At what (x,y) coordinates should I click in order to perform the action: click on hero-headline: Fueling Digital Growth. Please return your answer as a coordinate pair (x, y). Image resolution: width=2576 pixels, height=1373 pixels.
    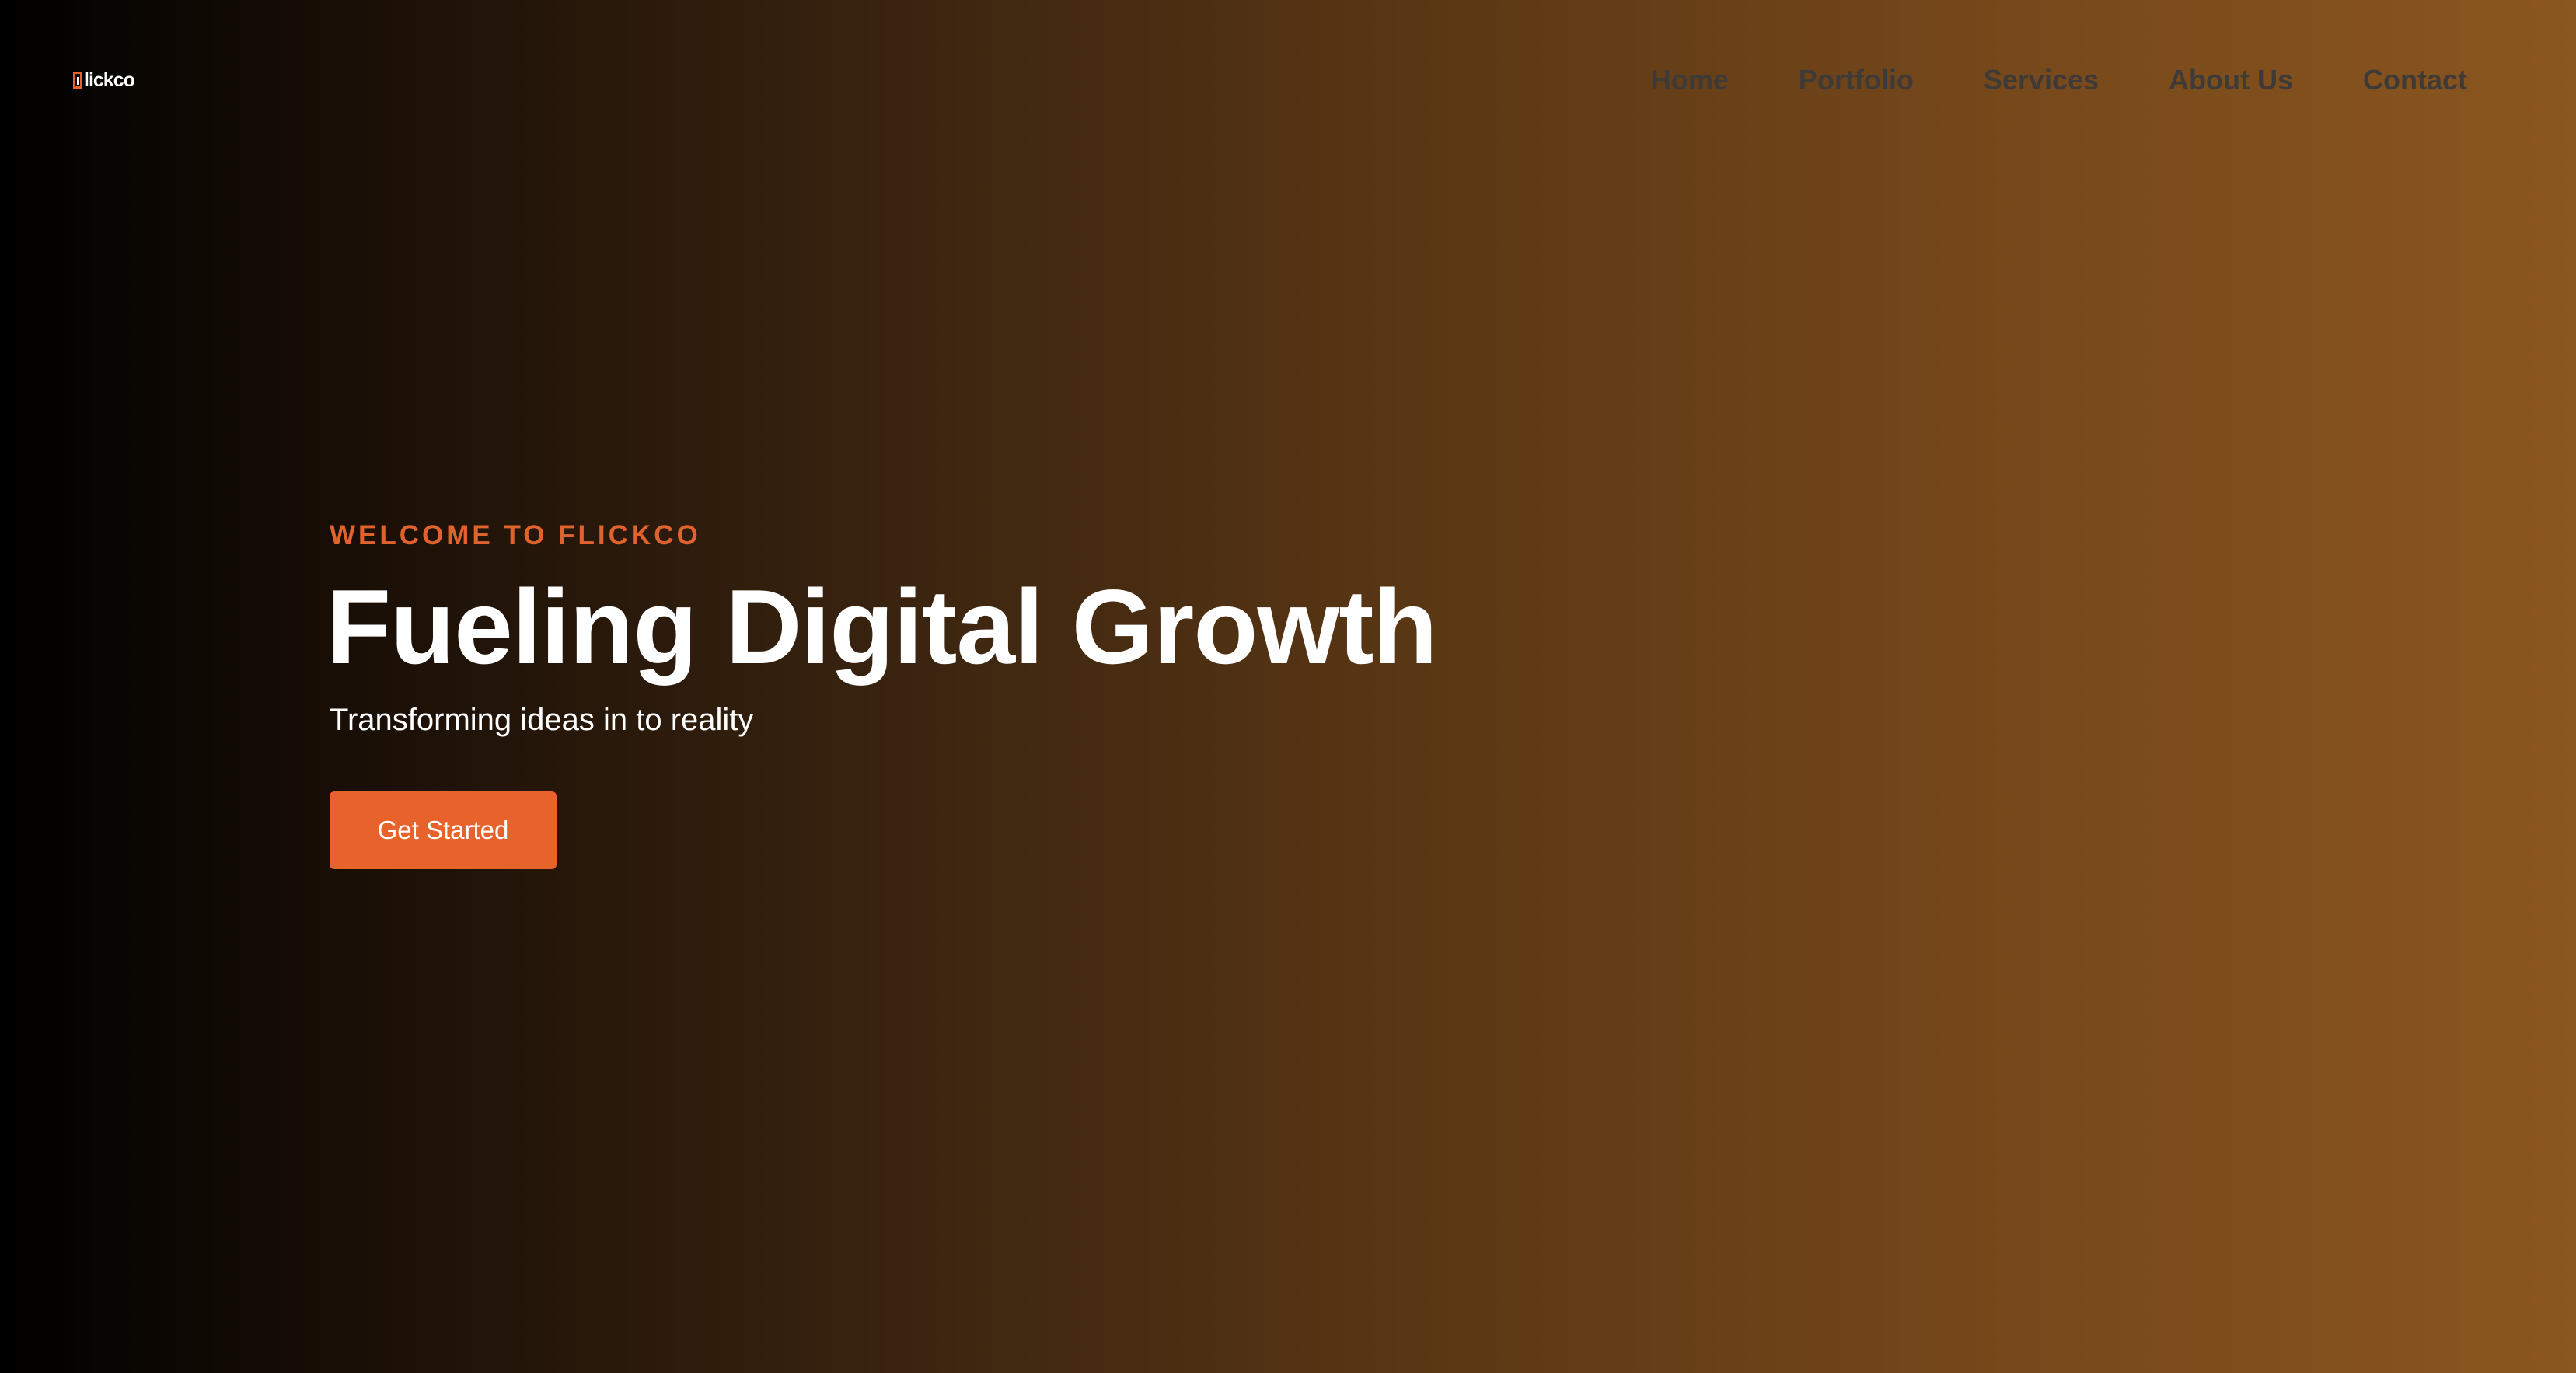
    Looking at the image, I should click on (882, 627).